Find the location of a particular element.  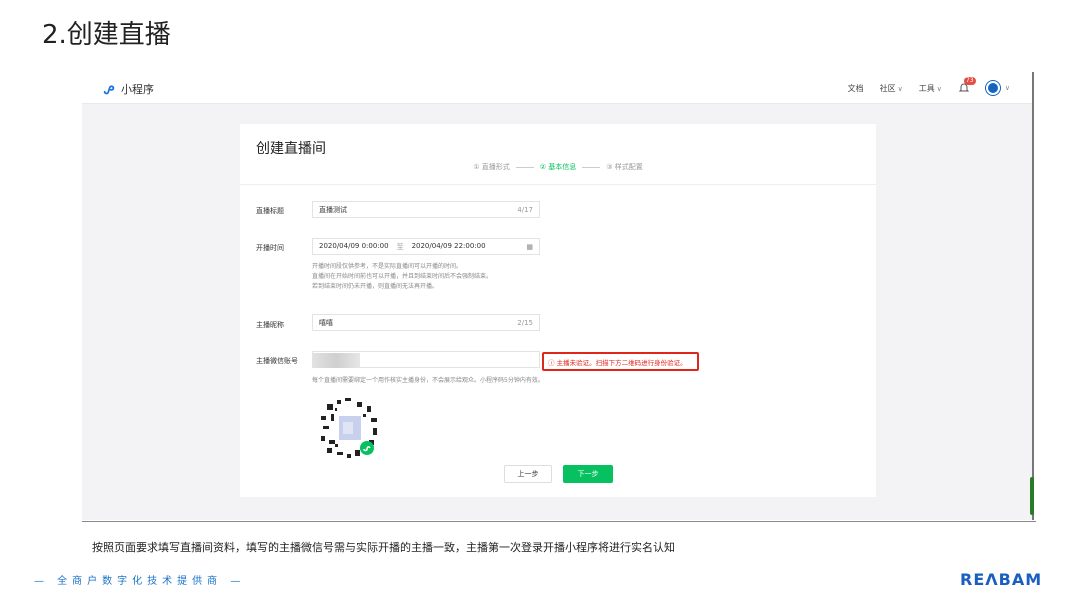

mini-program-icon is located at coordinates (109, 90).